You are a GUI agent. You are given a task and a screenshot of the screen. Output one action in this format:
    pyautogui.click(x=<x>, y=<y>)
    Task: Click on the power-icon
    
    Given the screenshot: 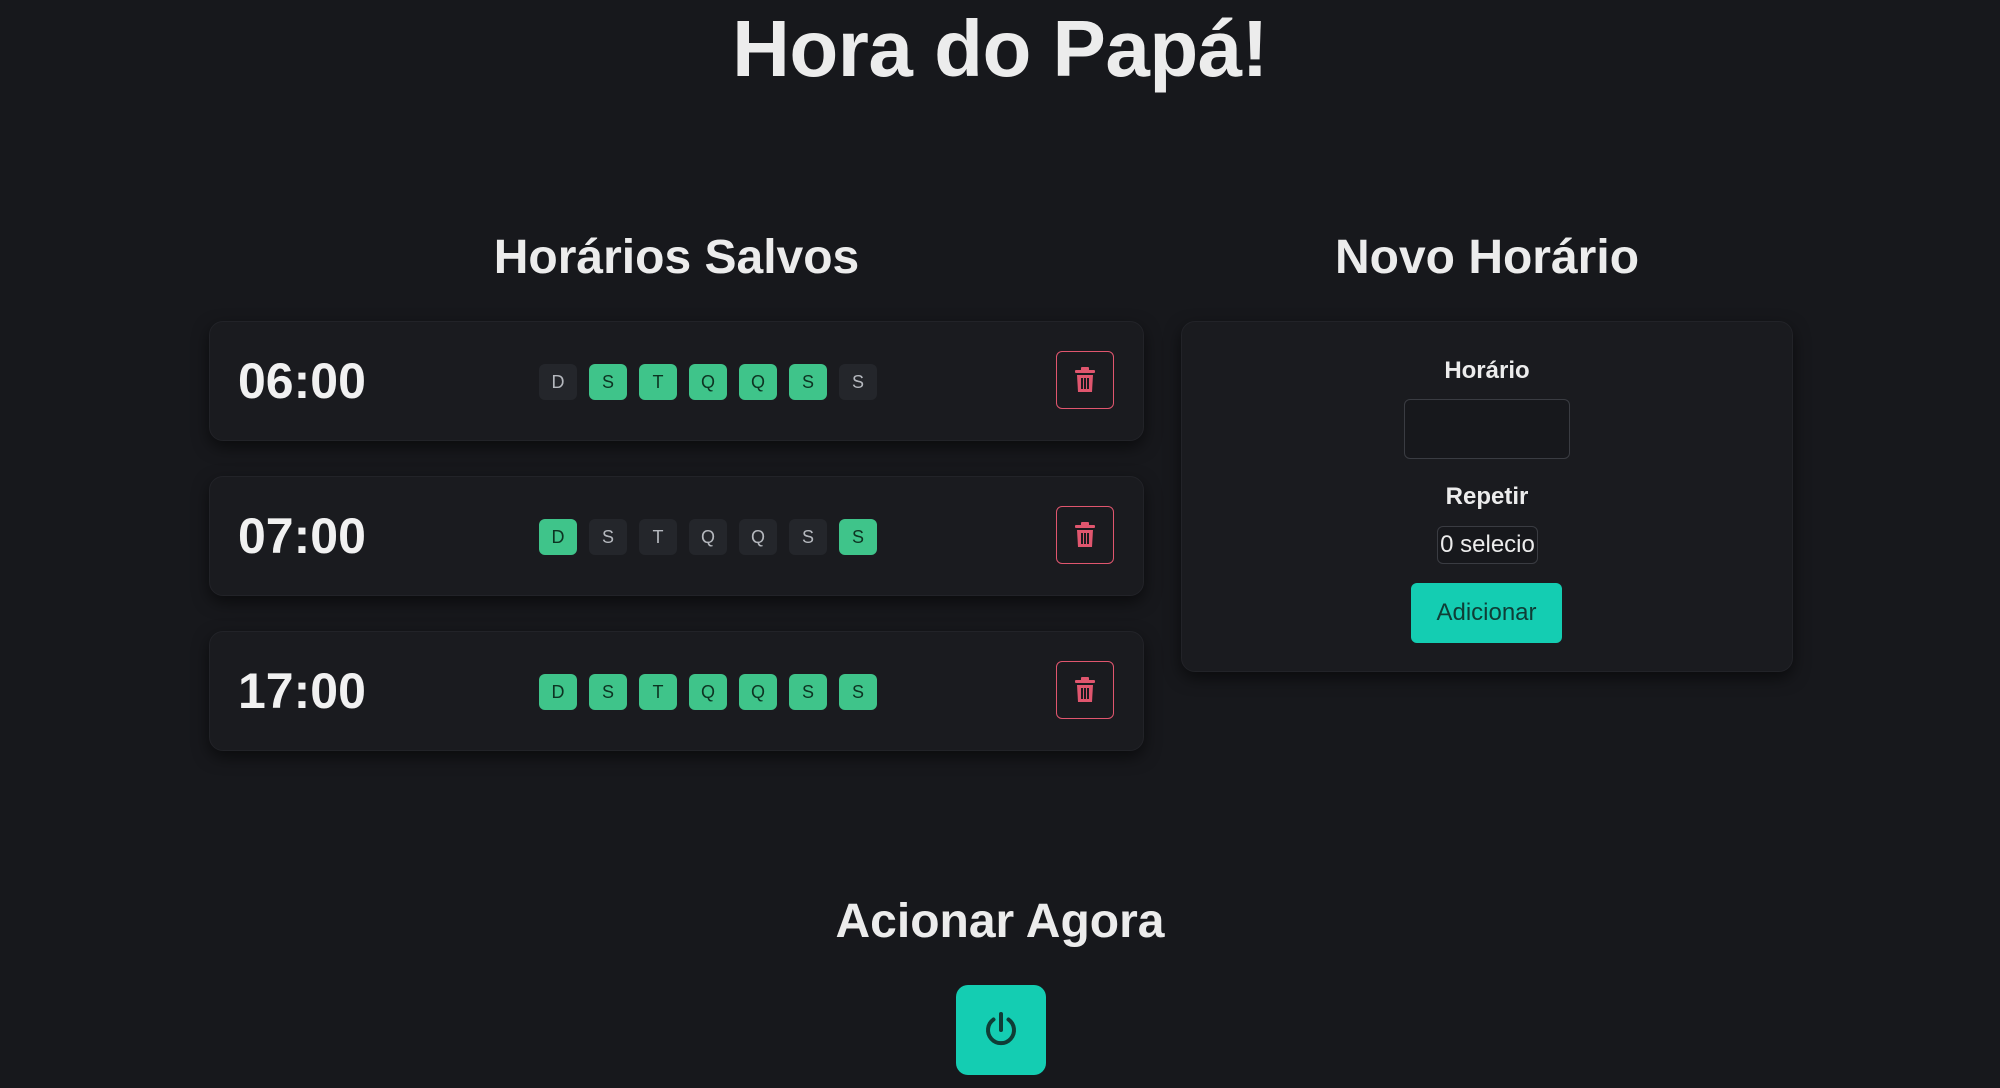 What is the action you would take?
    pyautogui.click(x=1001, y=1029)
    